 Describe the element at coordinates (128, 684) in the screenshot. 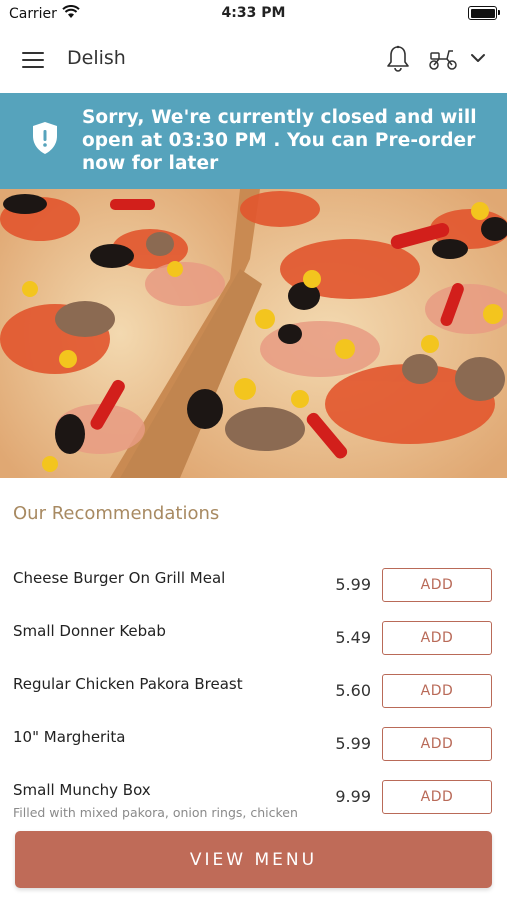

I see `item-name: Regular Chicken Pakora Breast` at that location.